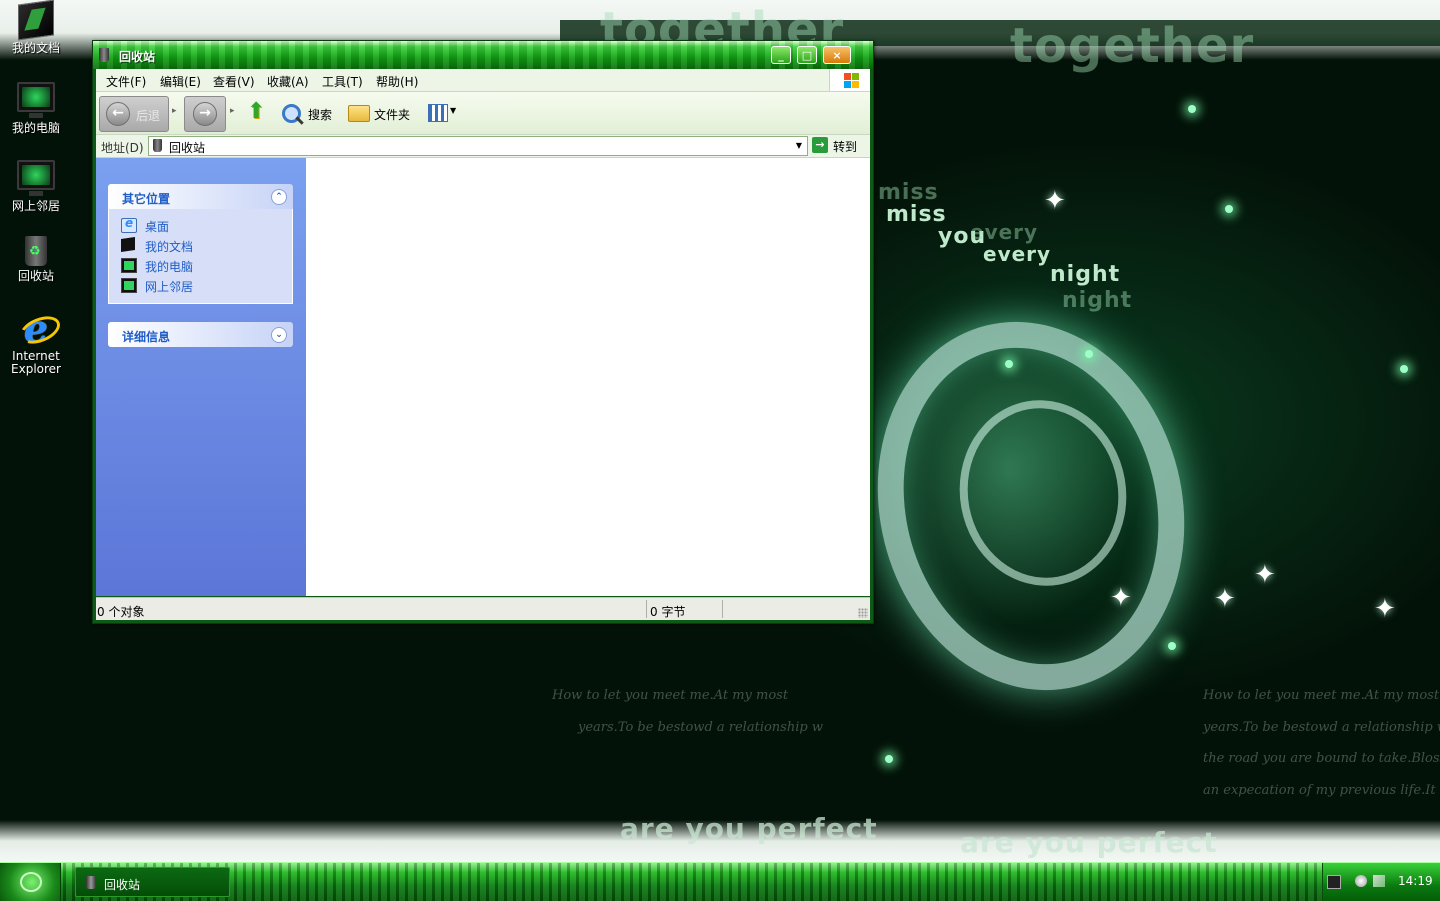  What do you see at coordinates (849, 80) in the screenshot?
I see `windows-logo-icon` at bounding box center [849, 80].